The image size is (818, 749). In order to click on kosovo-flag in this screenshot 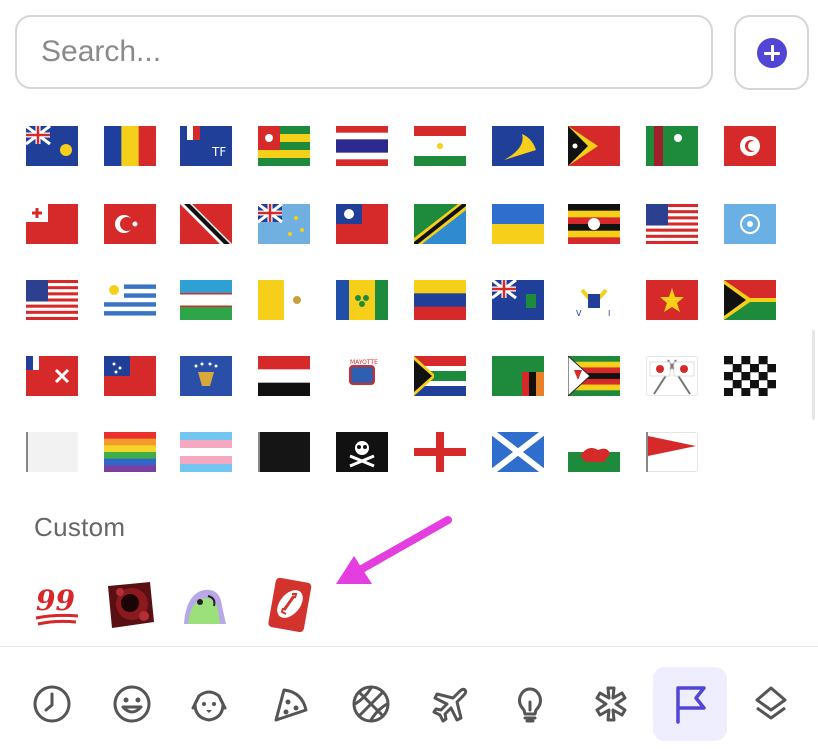, I will do `click(206, 376)`.